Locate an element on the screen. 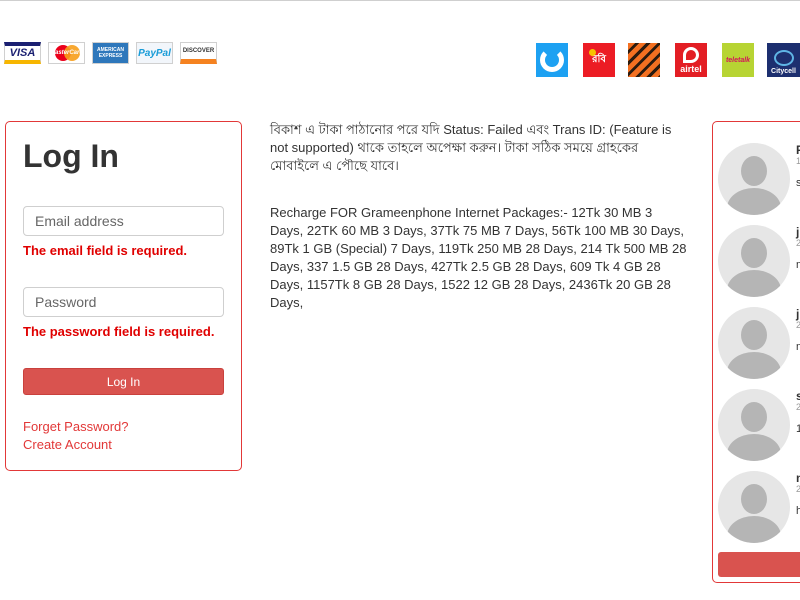  visa-label: VISA is located at coordinates (22, 53).